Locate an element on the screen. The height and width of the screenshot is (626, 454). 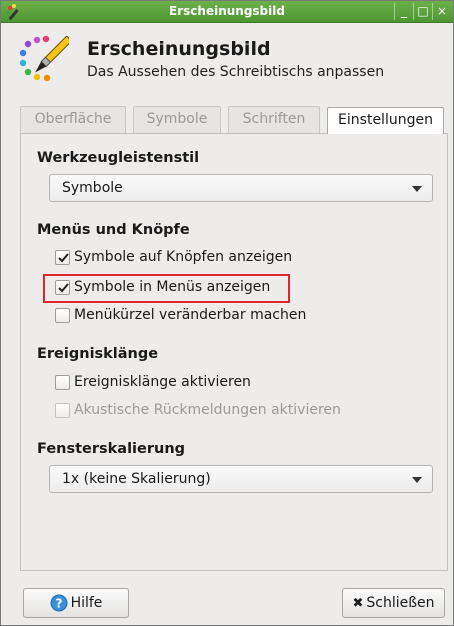
title-bar: Erscheinungsbild _ □ × is located at coordinates (227, 12).